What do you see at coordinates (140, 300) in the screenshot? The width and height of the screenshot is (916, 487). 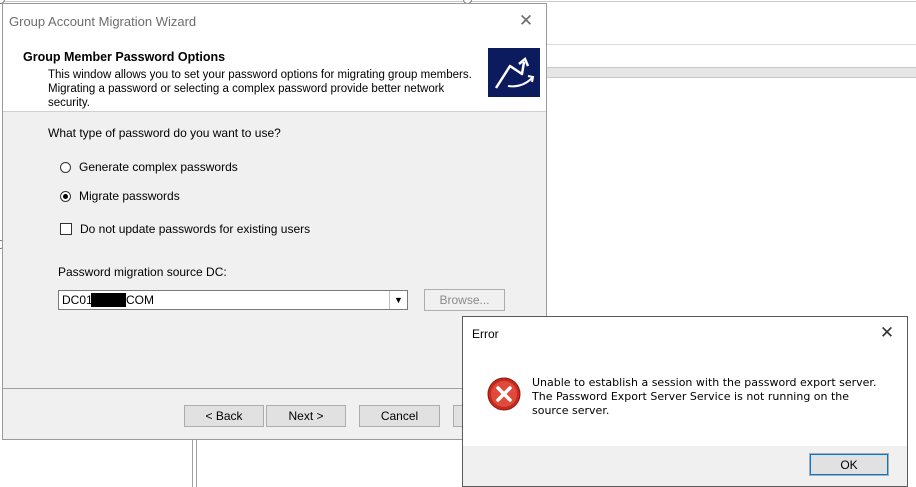 I see `source-dc-value-suffix: COM` at bounding box center [140, 300].